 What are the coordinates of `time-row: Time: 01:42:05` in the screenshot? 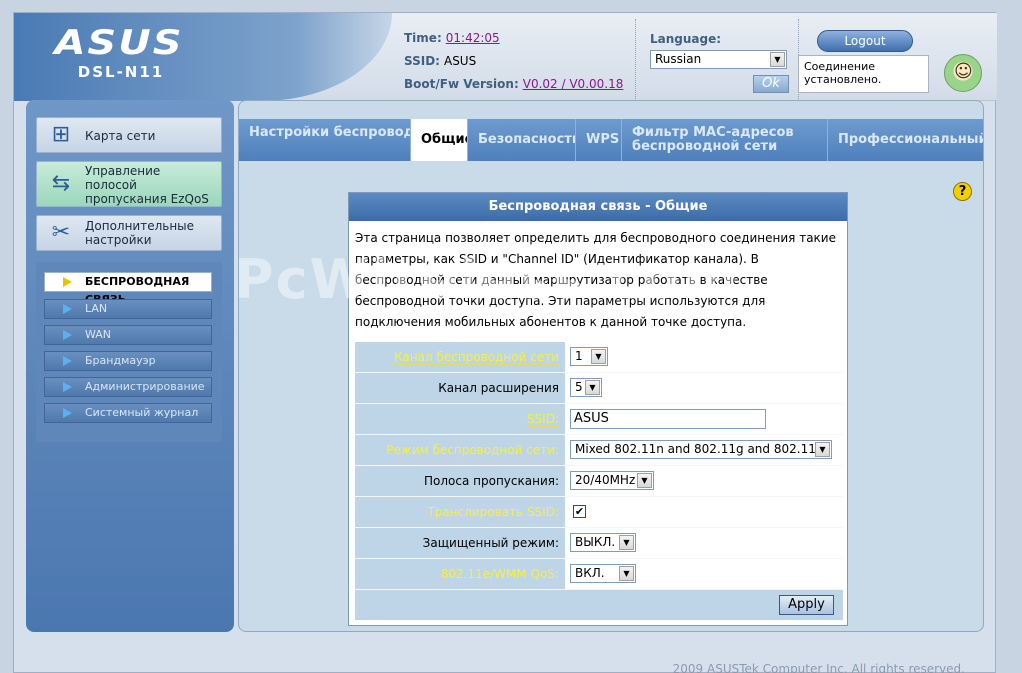 It's located at (452, 38).